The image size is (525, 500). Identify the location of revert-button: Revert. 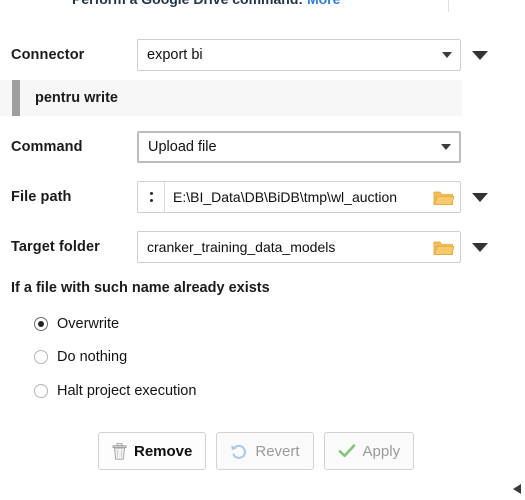
(265, 451).